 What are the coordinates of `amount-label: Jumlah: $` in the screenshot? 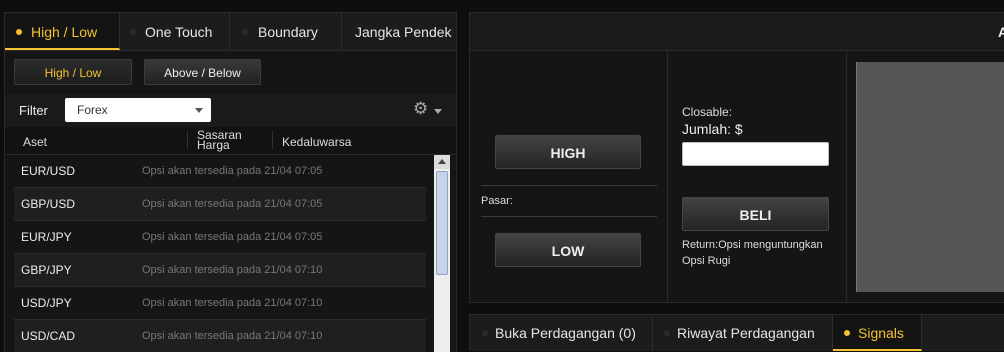 It's located at (712, 129).